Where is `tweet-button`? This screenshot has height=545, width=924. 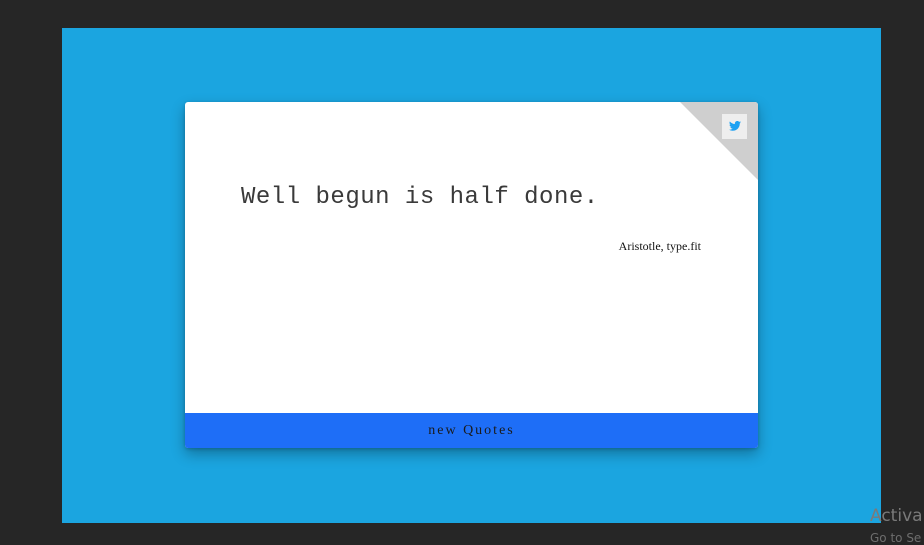 tweet-button is located at coordinates (734, 126).